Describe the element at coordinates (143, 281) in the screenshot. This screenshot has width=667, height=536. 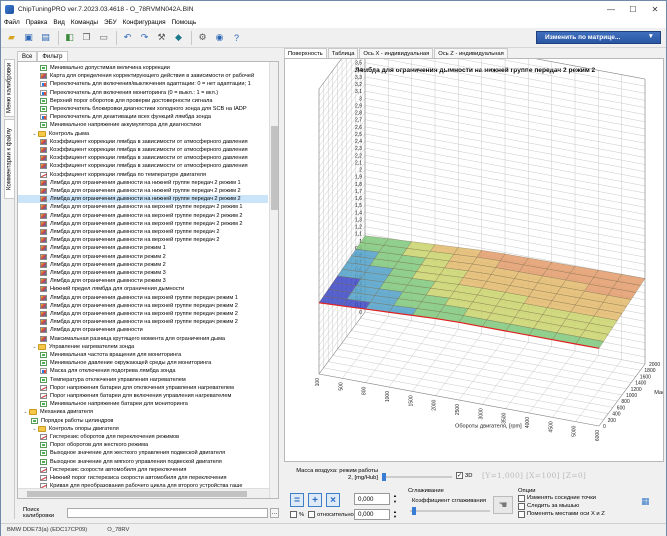
I see `tree-item: Лямбда для ограничения дымности режим 3` at that location.